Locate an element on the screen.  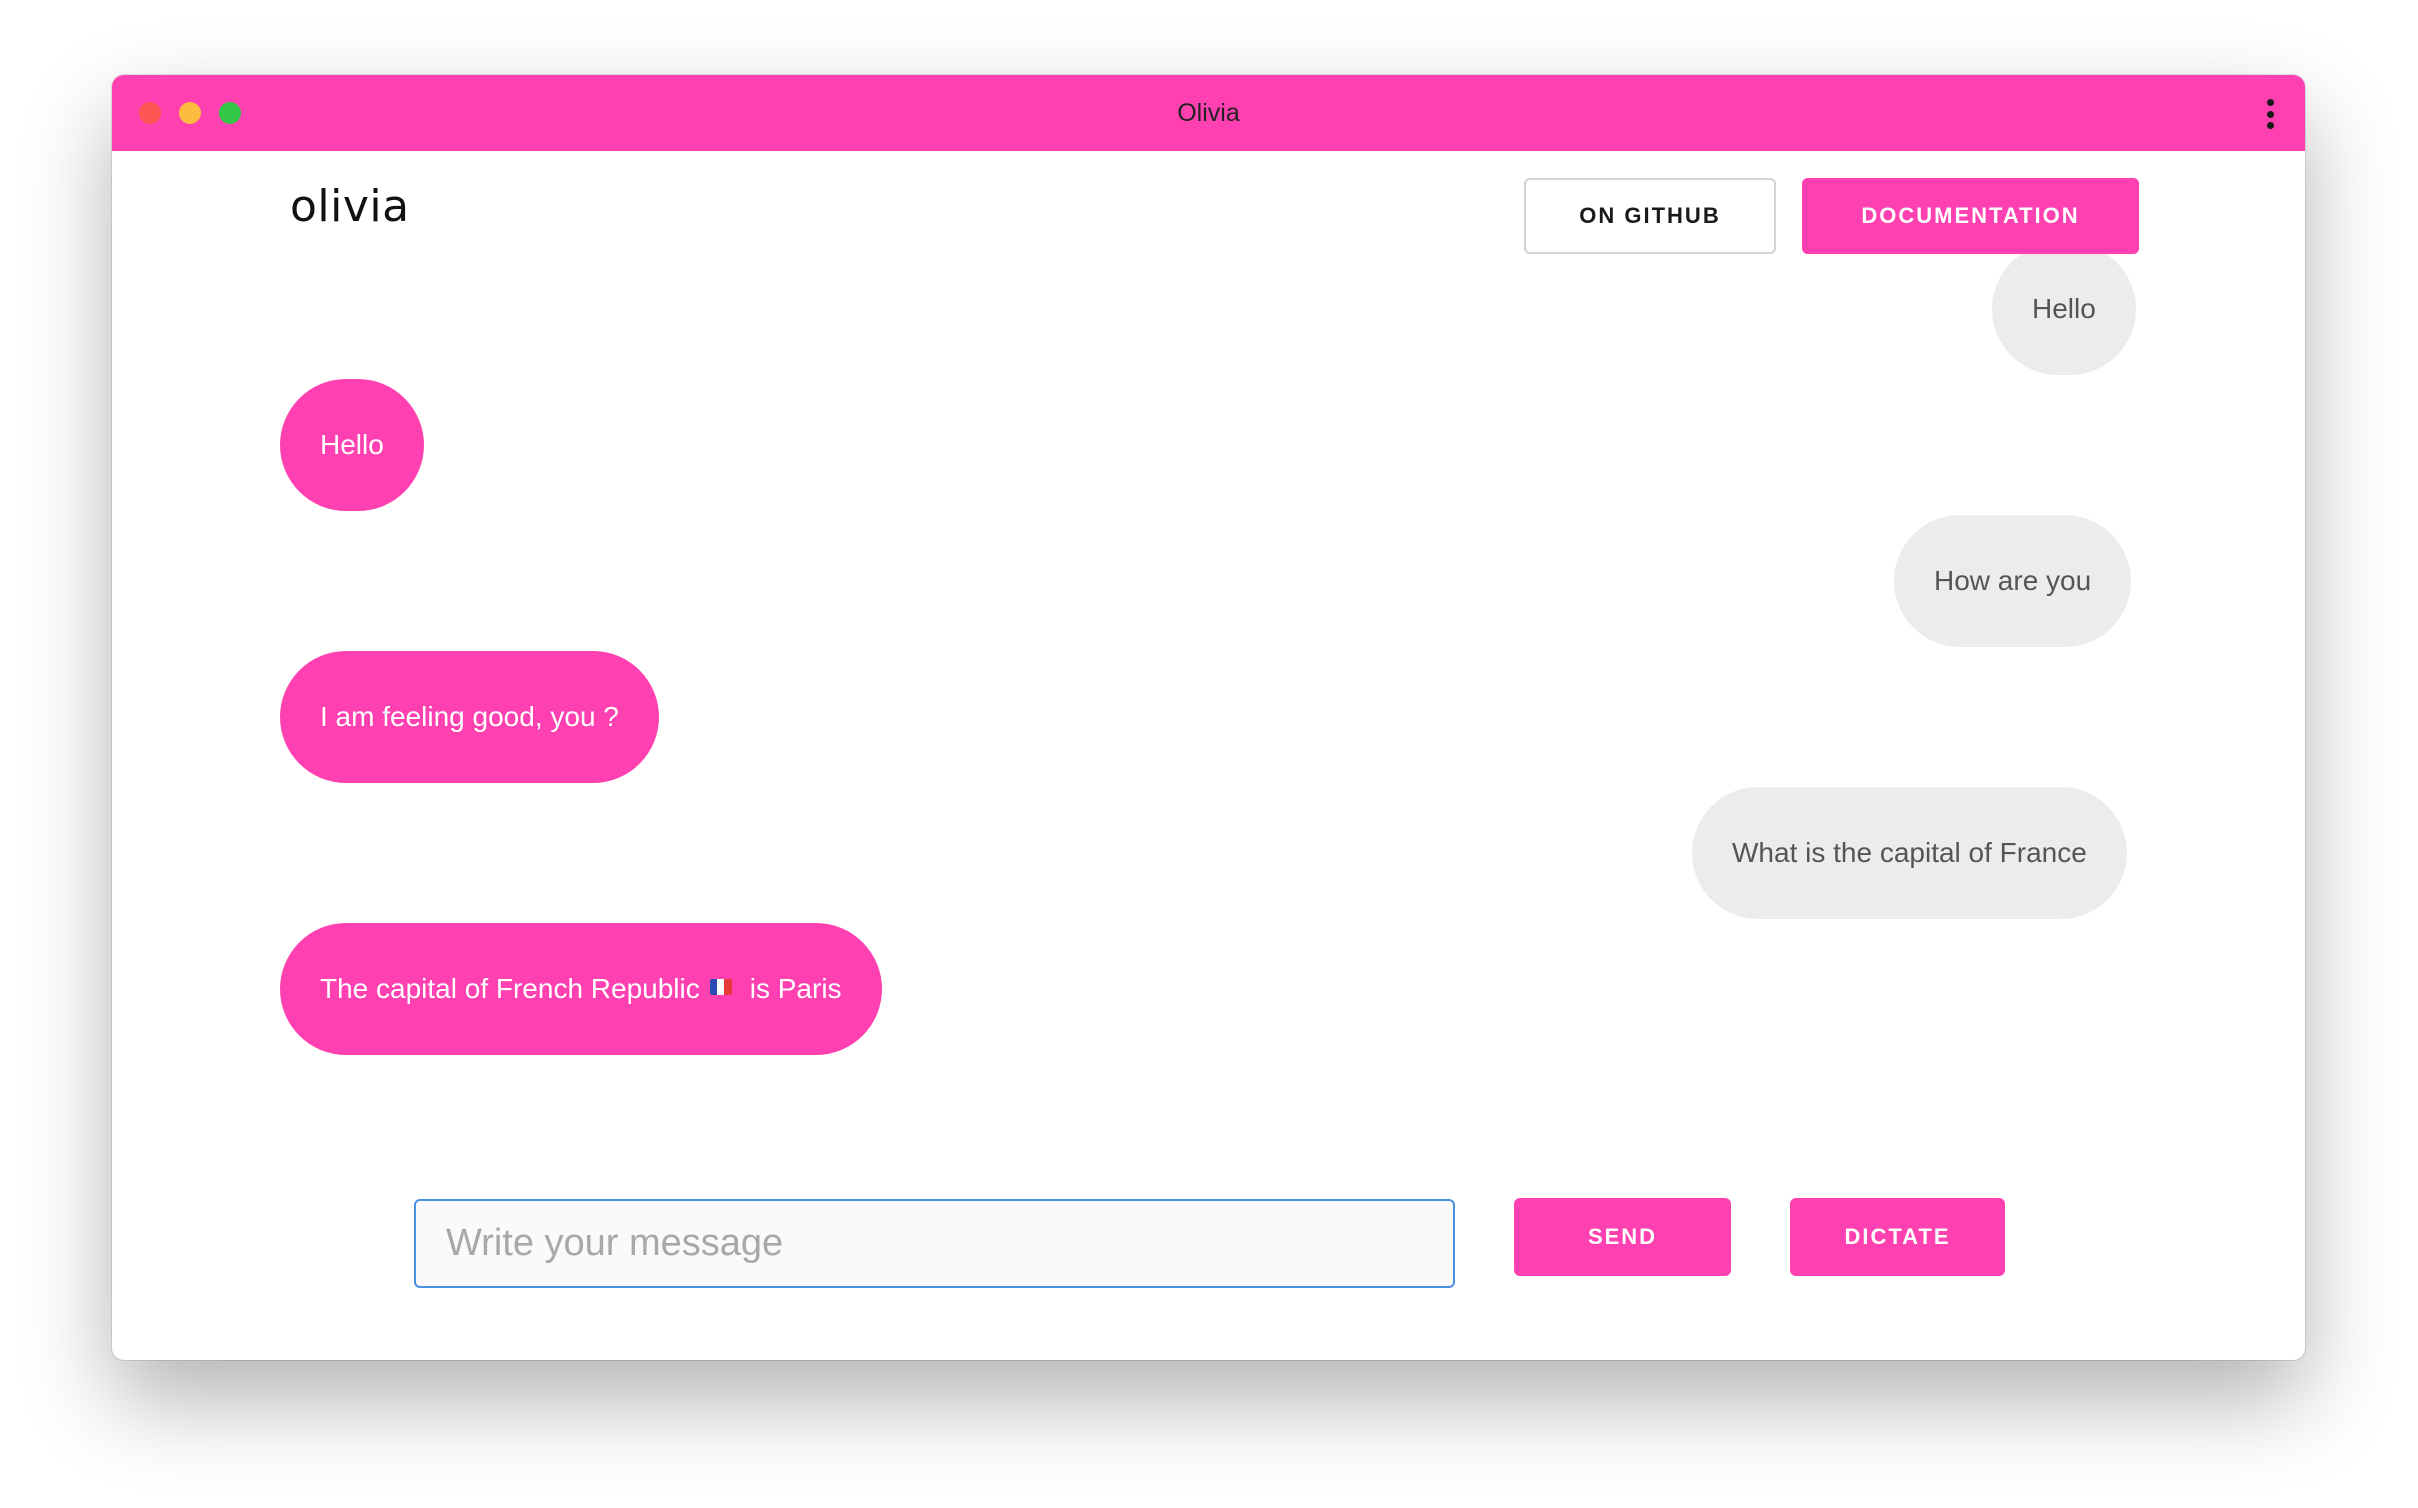
user-message: What is the capital of France is located at coordinates (1909, 853).